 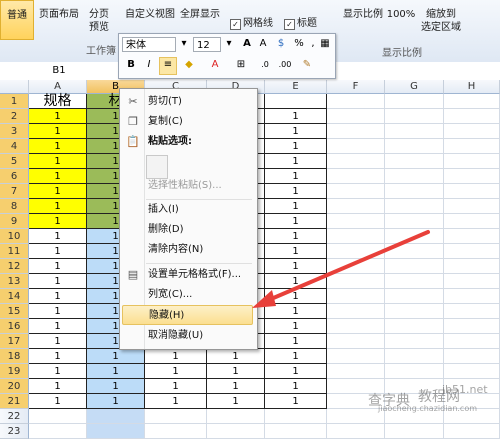 What do you see at coordinates (325, 45) in the screenshot?
I see `merge-center-icon: ▦` at bounding box center [325, 45].